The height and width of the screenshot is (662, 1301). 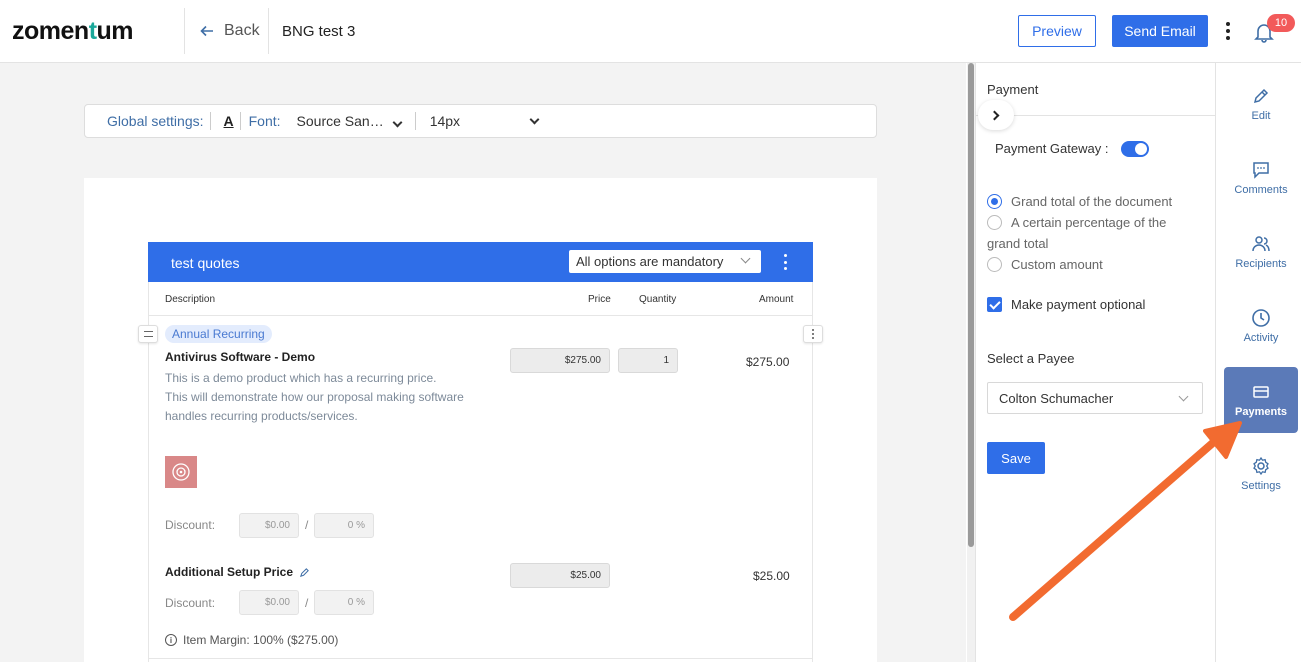 What do you see at coordinates (1135, 149) in the screenshot?
I see `payment-gateway-toggle` at bounding box center [1135, 149].